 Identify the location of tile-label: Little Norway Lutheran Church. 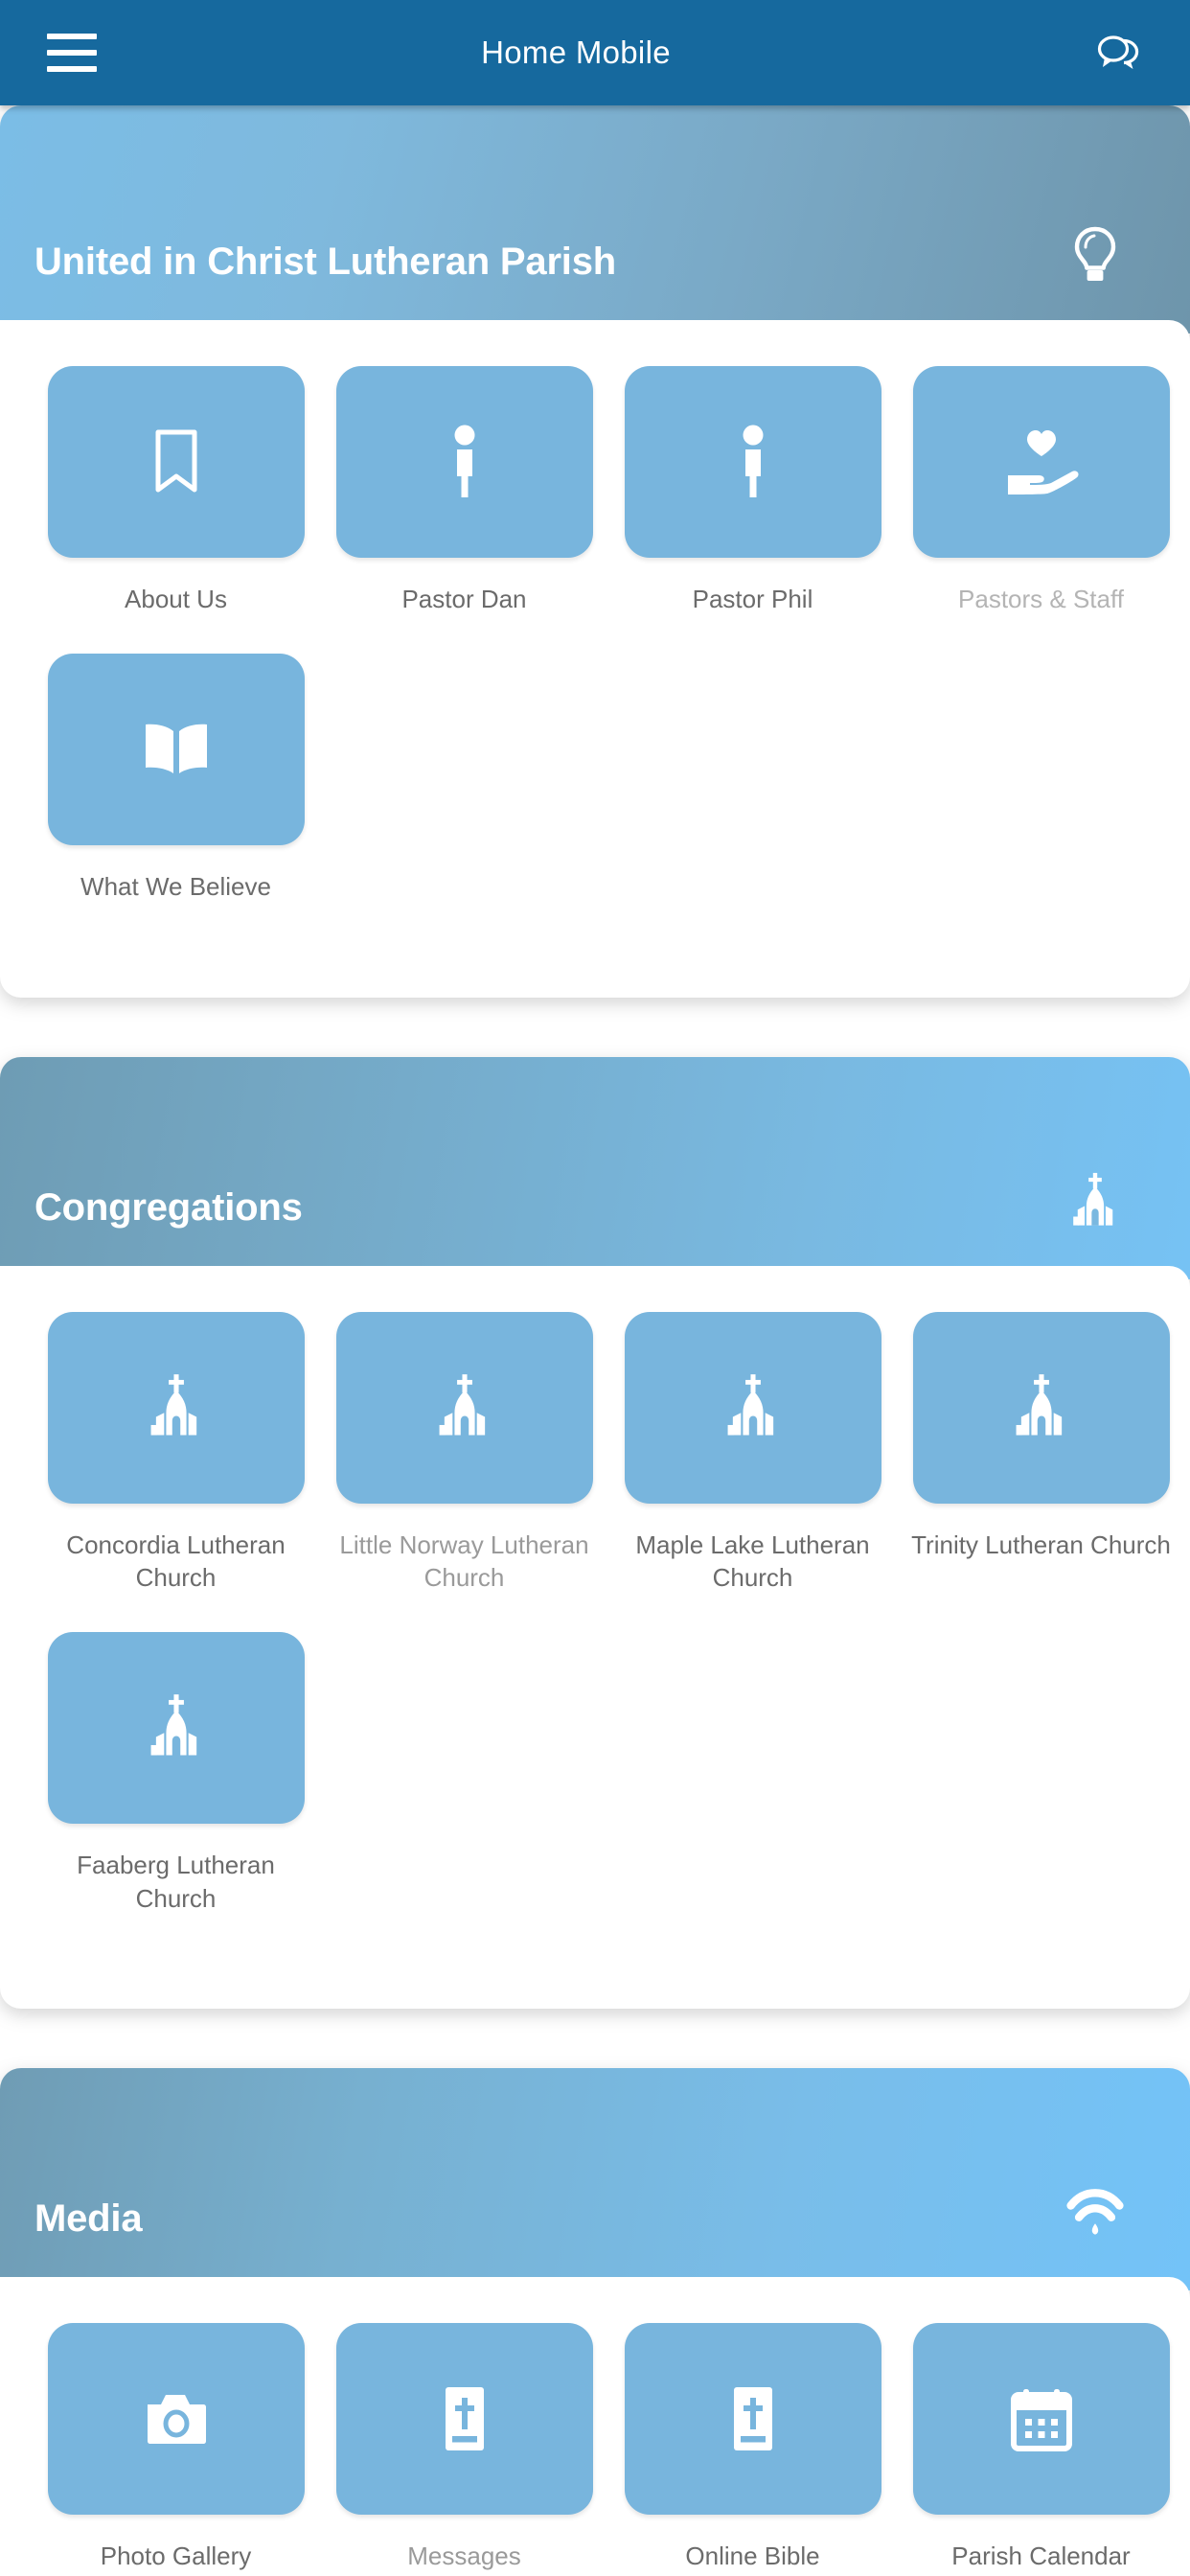
(464, 1561).